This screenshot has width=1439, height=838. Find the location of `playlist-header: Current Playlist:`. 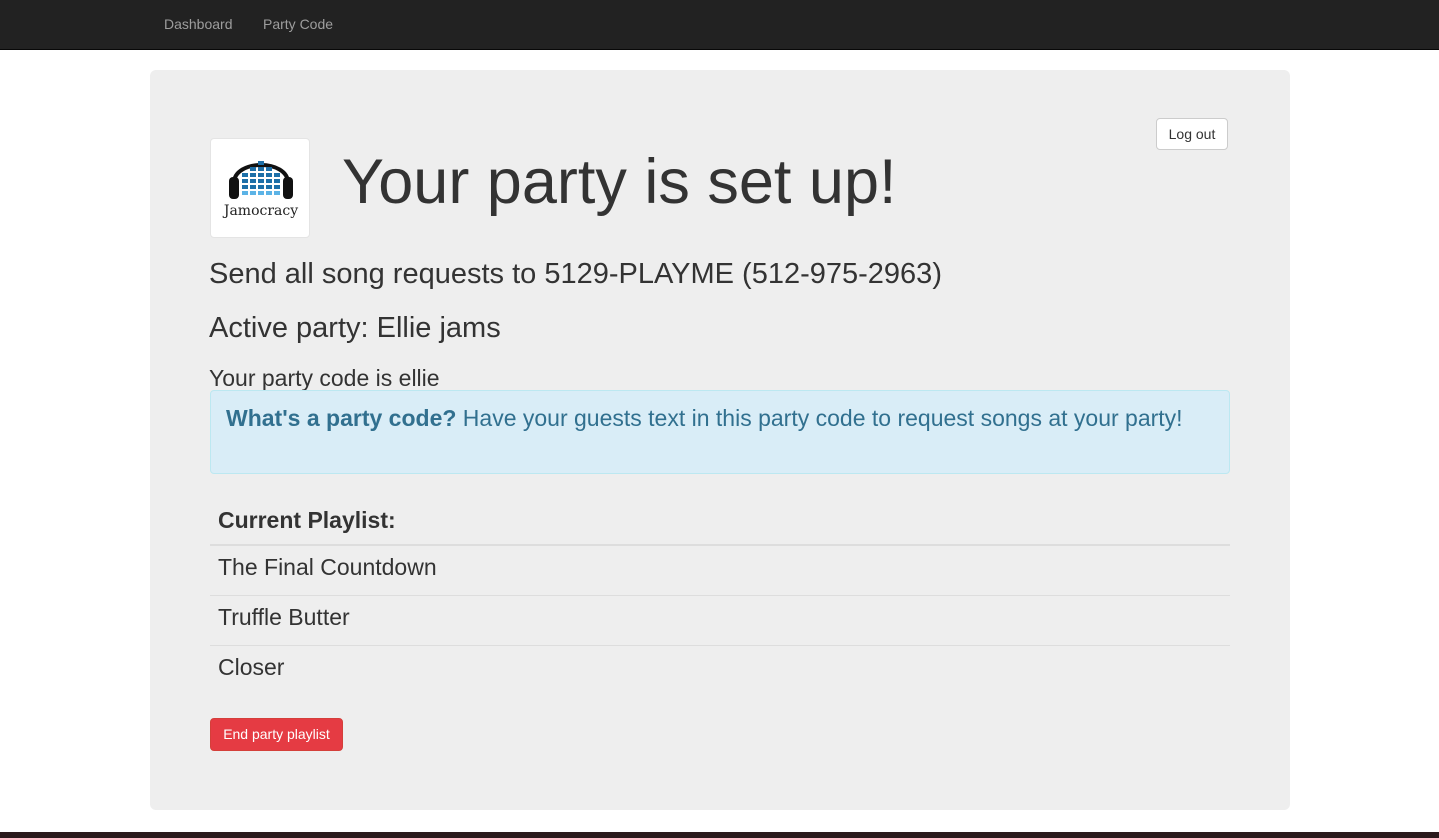

playlist-header: Current Playlist: is located at coordinates (720, 522).